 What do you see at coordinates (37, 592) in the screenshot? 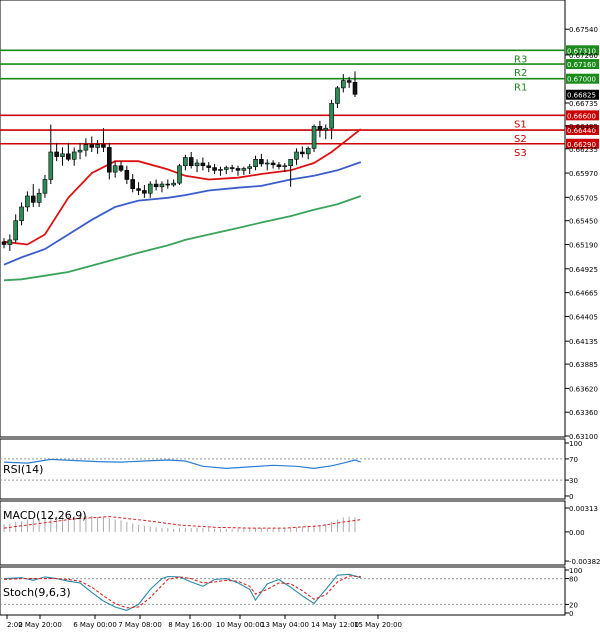
I see `stoch-title: Stoch(9,6,3)` at bounding box center [37, 592].